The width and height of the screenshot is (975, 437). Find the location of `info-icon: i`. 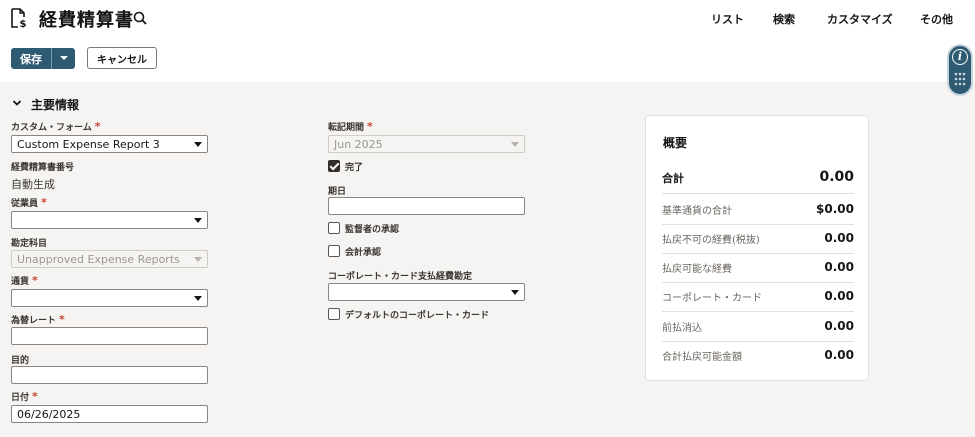

info-icon: i is located at coordinates (960, 57).